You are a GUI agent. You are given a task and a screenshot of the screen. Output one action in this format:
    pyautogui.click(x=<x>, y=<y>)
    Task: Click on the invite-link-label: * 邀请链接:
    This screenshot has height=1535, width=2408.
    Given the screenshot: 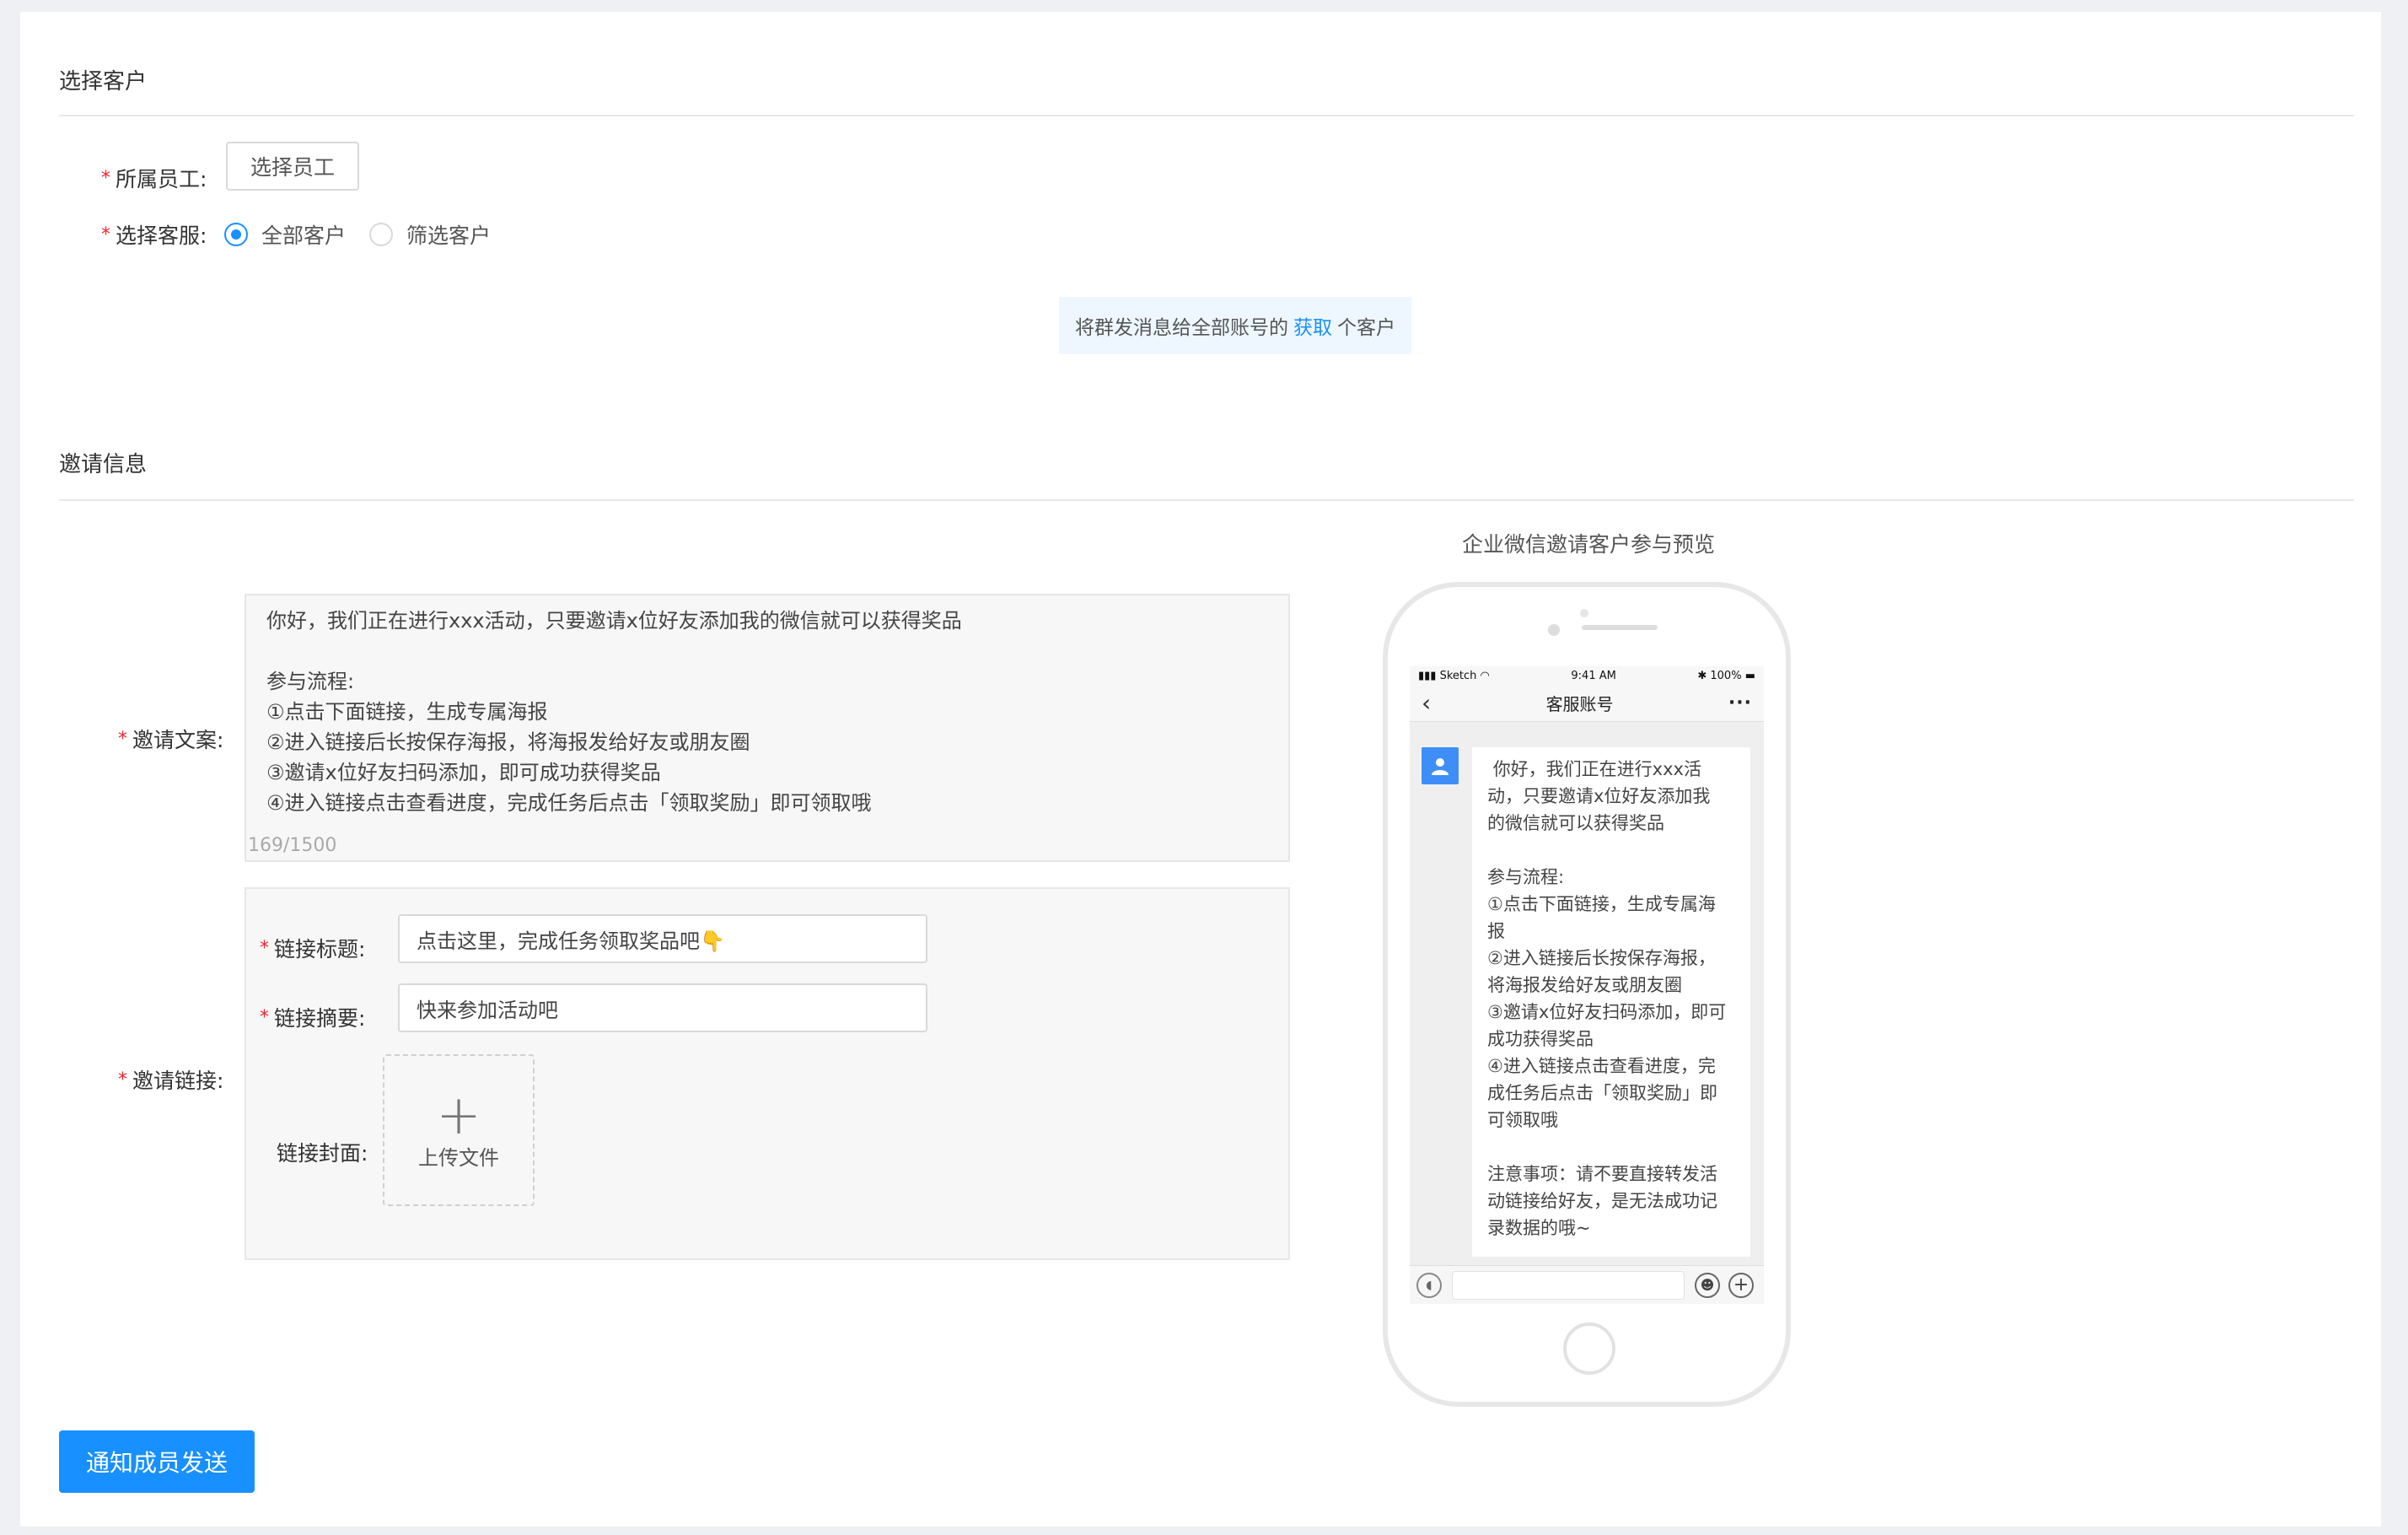 What is the action you would take?
    pyautogui.click(x=170, y=1080)
    